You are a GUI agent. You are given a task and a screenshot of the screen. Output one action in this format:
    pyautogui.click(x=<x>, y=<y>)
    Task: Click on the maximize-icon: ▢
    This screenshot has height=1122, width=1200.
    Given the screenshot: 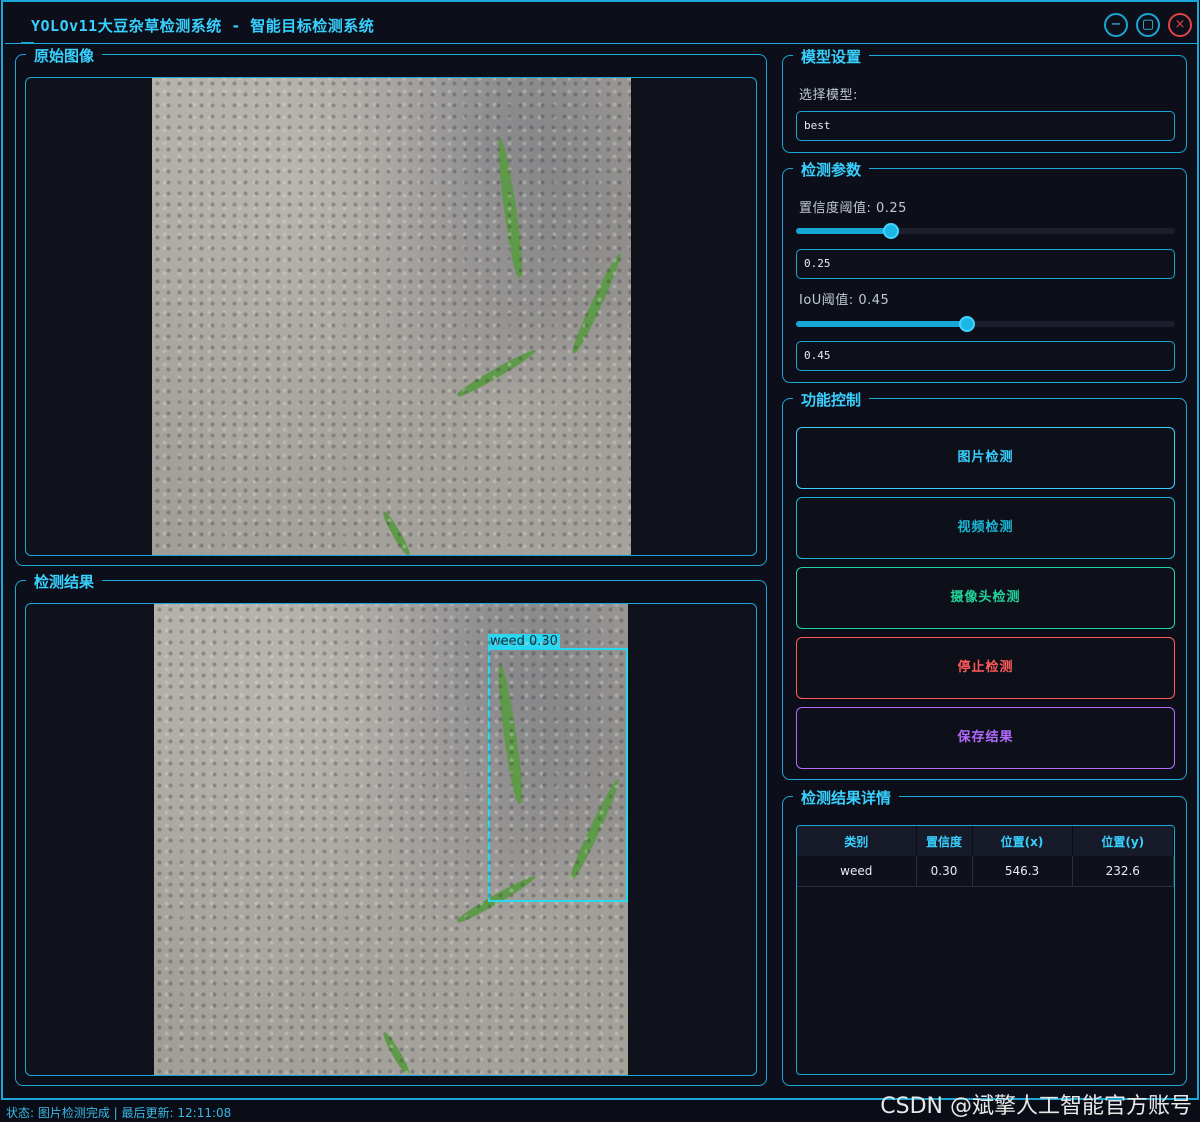 What is the action you would take?
    pyautogui.click(x=1148, y=25)
    